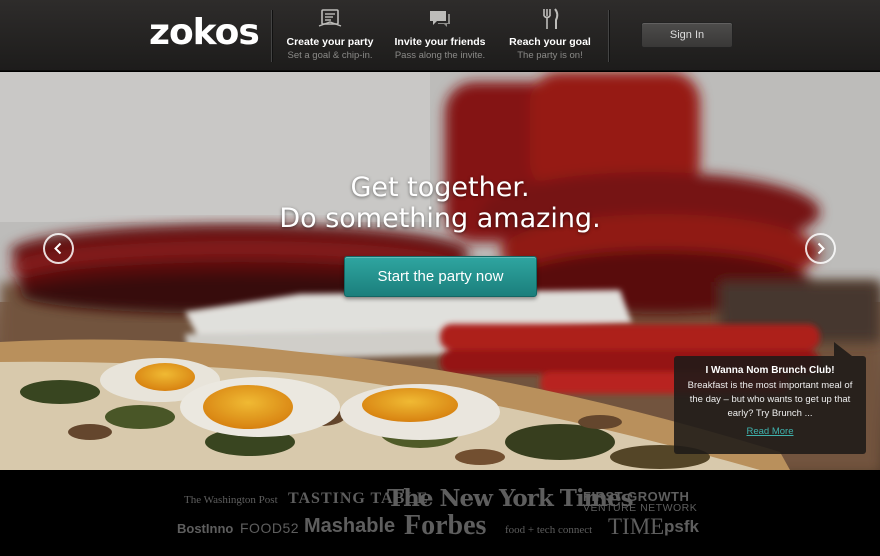 This screenshot has width=880, height=556. Describe the element at coordinates (440, 218) in the screenshot. I see `headline-line-2: Do something amazing.` at that location.